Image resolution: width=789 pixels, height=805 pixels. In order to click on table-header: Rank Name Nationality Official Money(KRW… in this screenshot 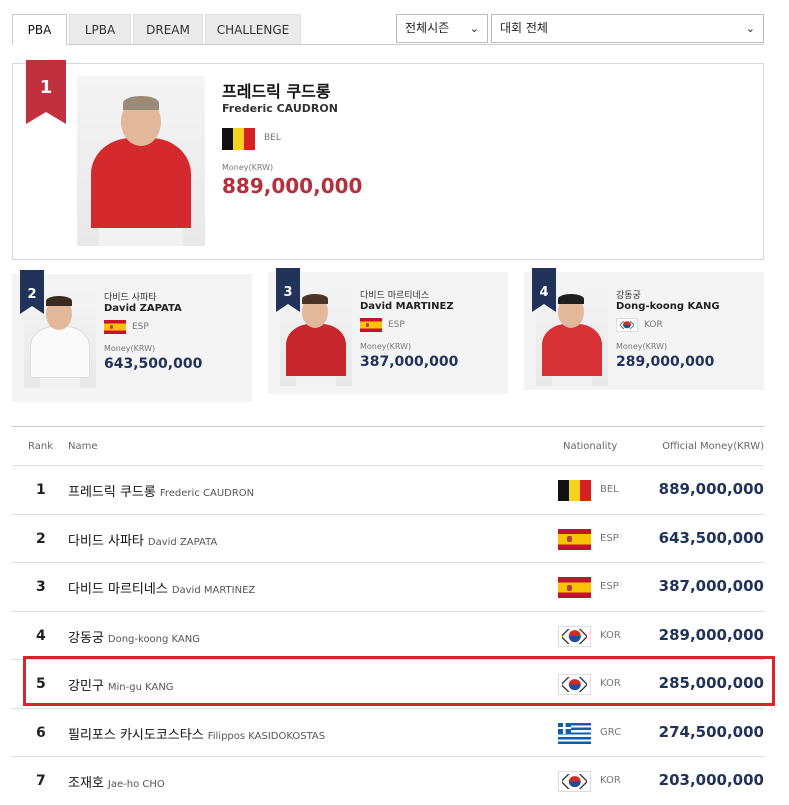, I will do `click(388, 446)`.